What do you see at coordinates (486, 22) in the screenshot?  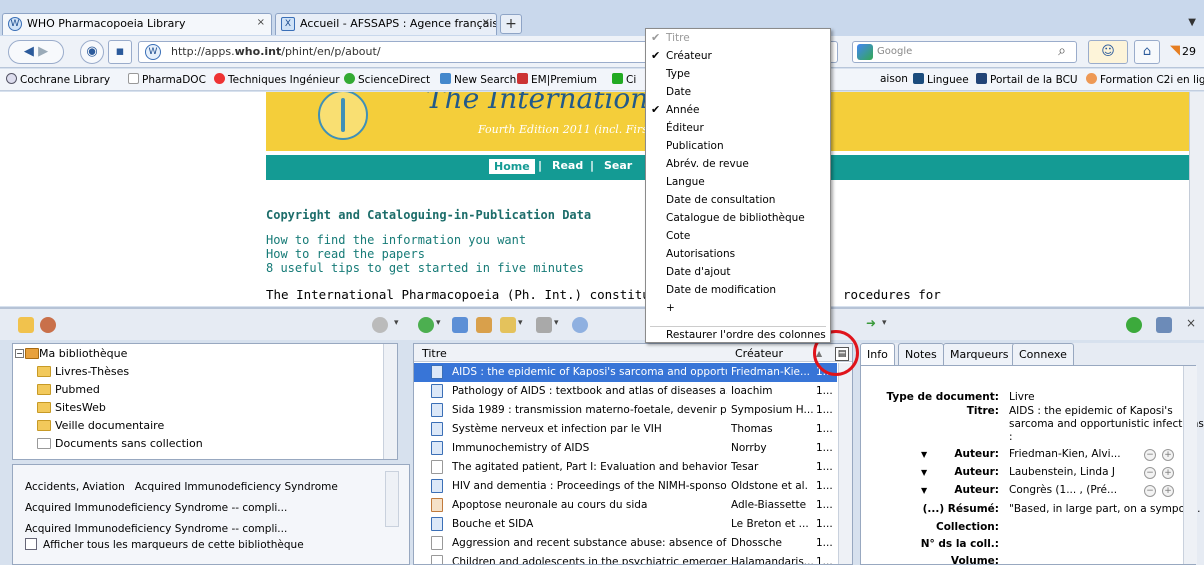 I see `close-tab-icon: ×` at bounding box center [486, 22].